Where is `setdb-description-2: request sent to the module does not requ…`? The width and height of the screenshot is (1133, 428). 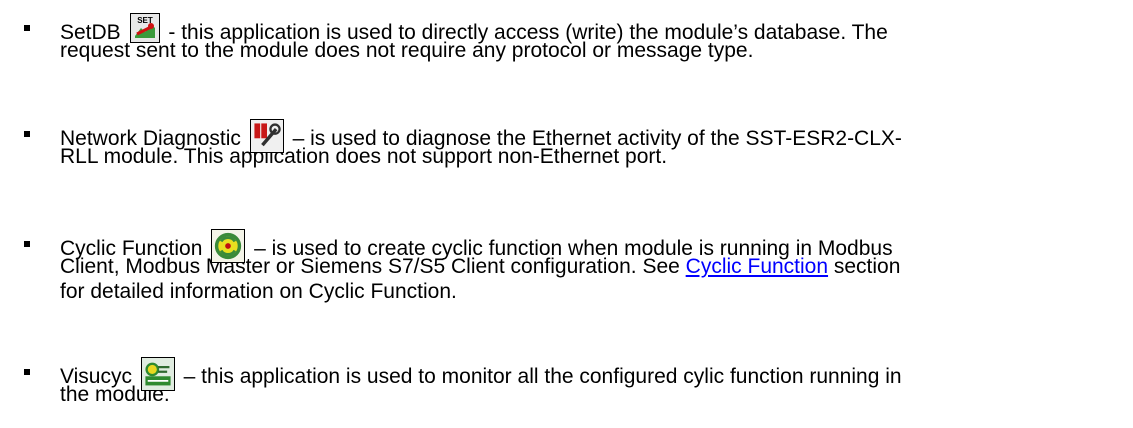
setdb-description-2: request sent to the module does not requ… is located at coordinates (407, 50).